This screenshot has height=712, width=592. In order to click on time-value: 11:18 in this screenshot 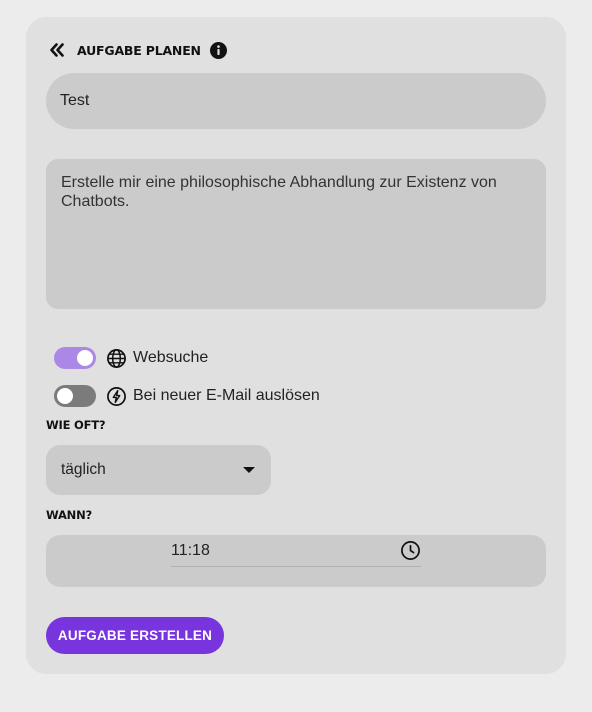, I will do `click(190, 550)`.